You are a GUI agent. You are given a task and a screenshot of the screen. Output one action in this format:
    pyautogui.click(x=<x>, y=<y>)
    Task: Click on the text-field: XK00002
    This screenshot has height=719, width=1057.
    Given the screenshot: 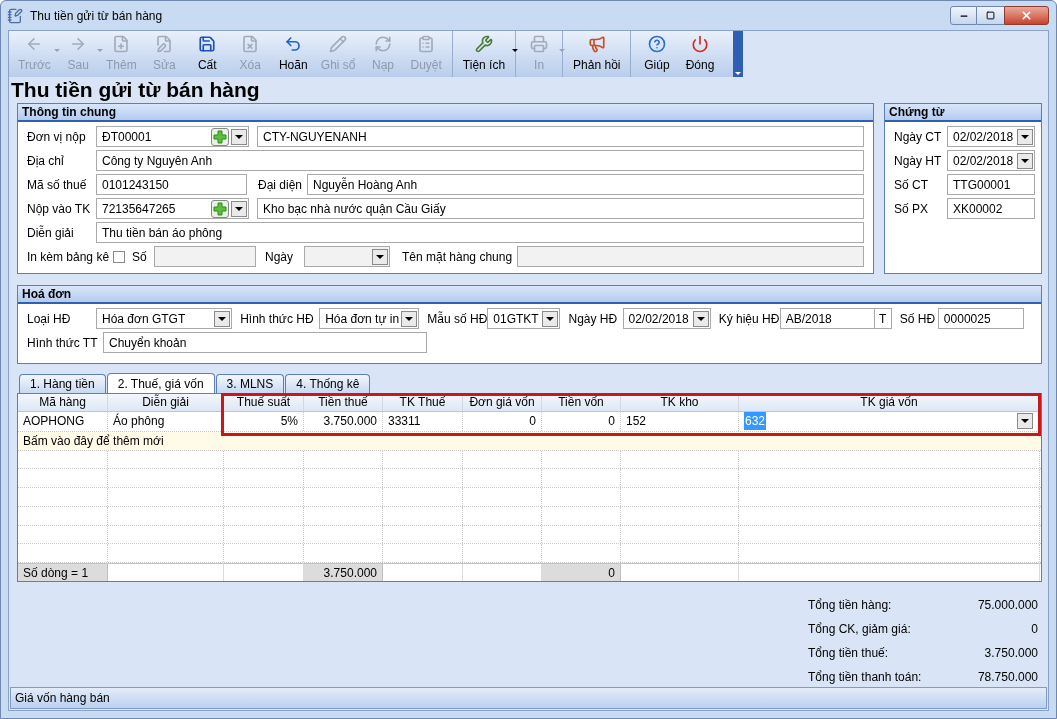 What is the action you would take?
    pyautogui.click(x=991, y=208)
    